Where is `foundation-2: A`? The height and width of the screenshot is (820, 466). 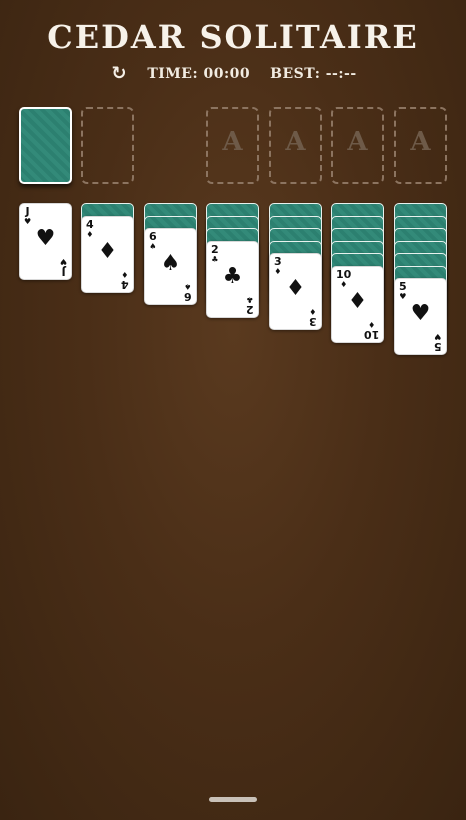 foundation-2: A is located at coordinates (295, 145).